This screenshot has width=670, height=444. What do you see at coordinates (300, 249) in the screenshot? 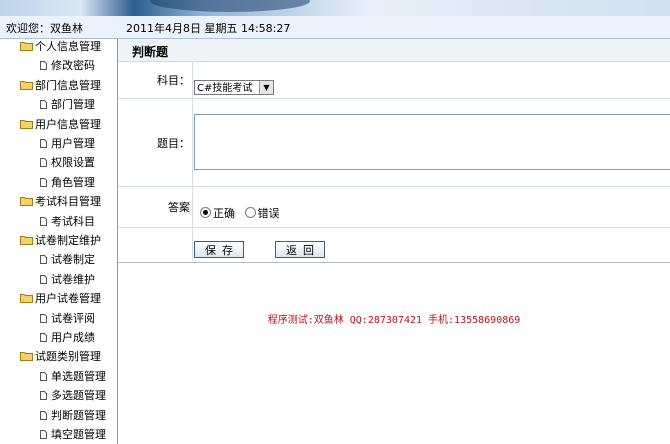
I see `back-button: 返回` at bounding box center [300, 249].